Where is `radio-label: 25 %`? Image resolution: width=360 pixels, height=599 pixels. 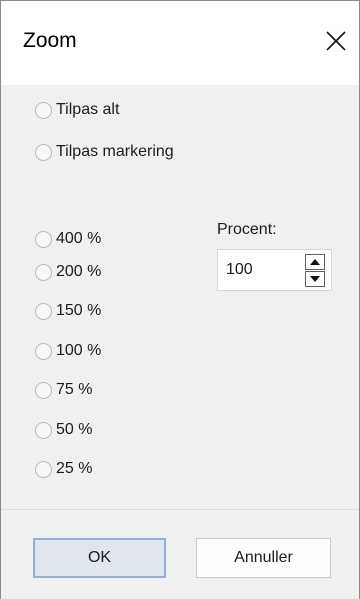 radio-label: 25 % is located at coordinates (74, 468).